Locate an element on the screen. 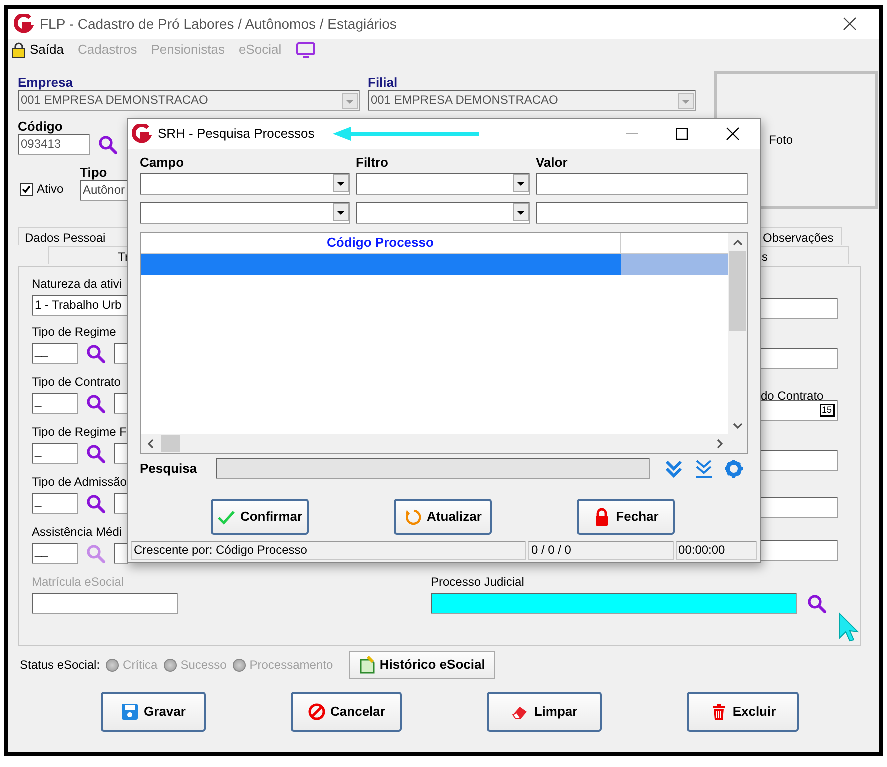  status-text: Crescente por: Código Processo is located at coordinates (328, 550).